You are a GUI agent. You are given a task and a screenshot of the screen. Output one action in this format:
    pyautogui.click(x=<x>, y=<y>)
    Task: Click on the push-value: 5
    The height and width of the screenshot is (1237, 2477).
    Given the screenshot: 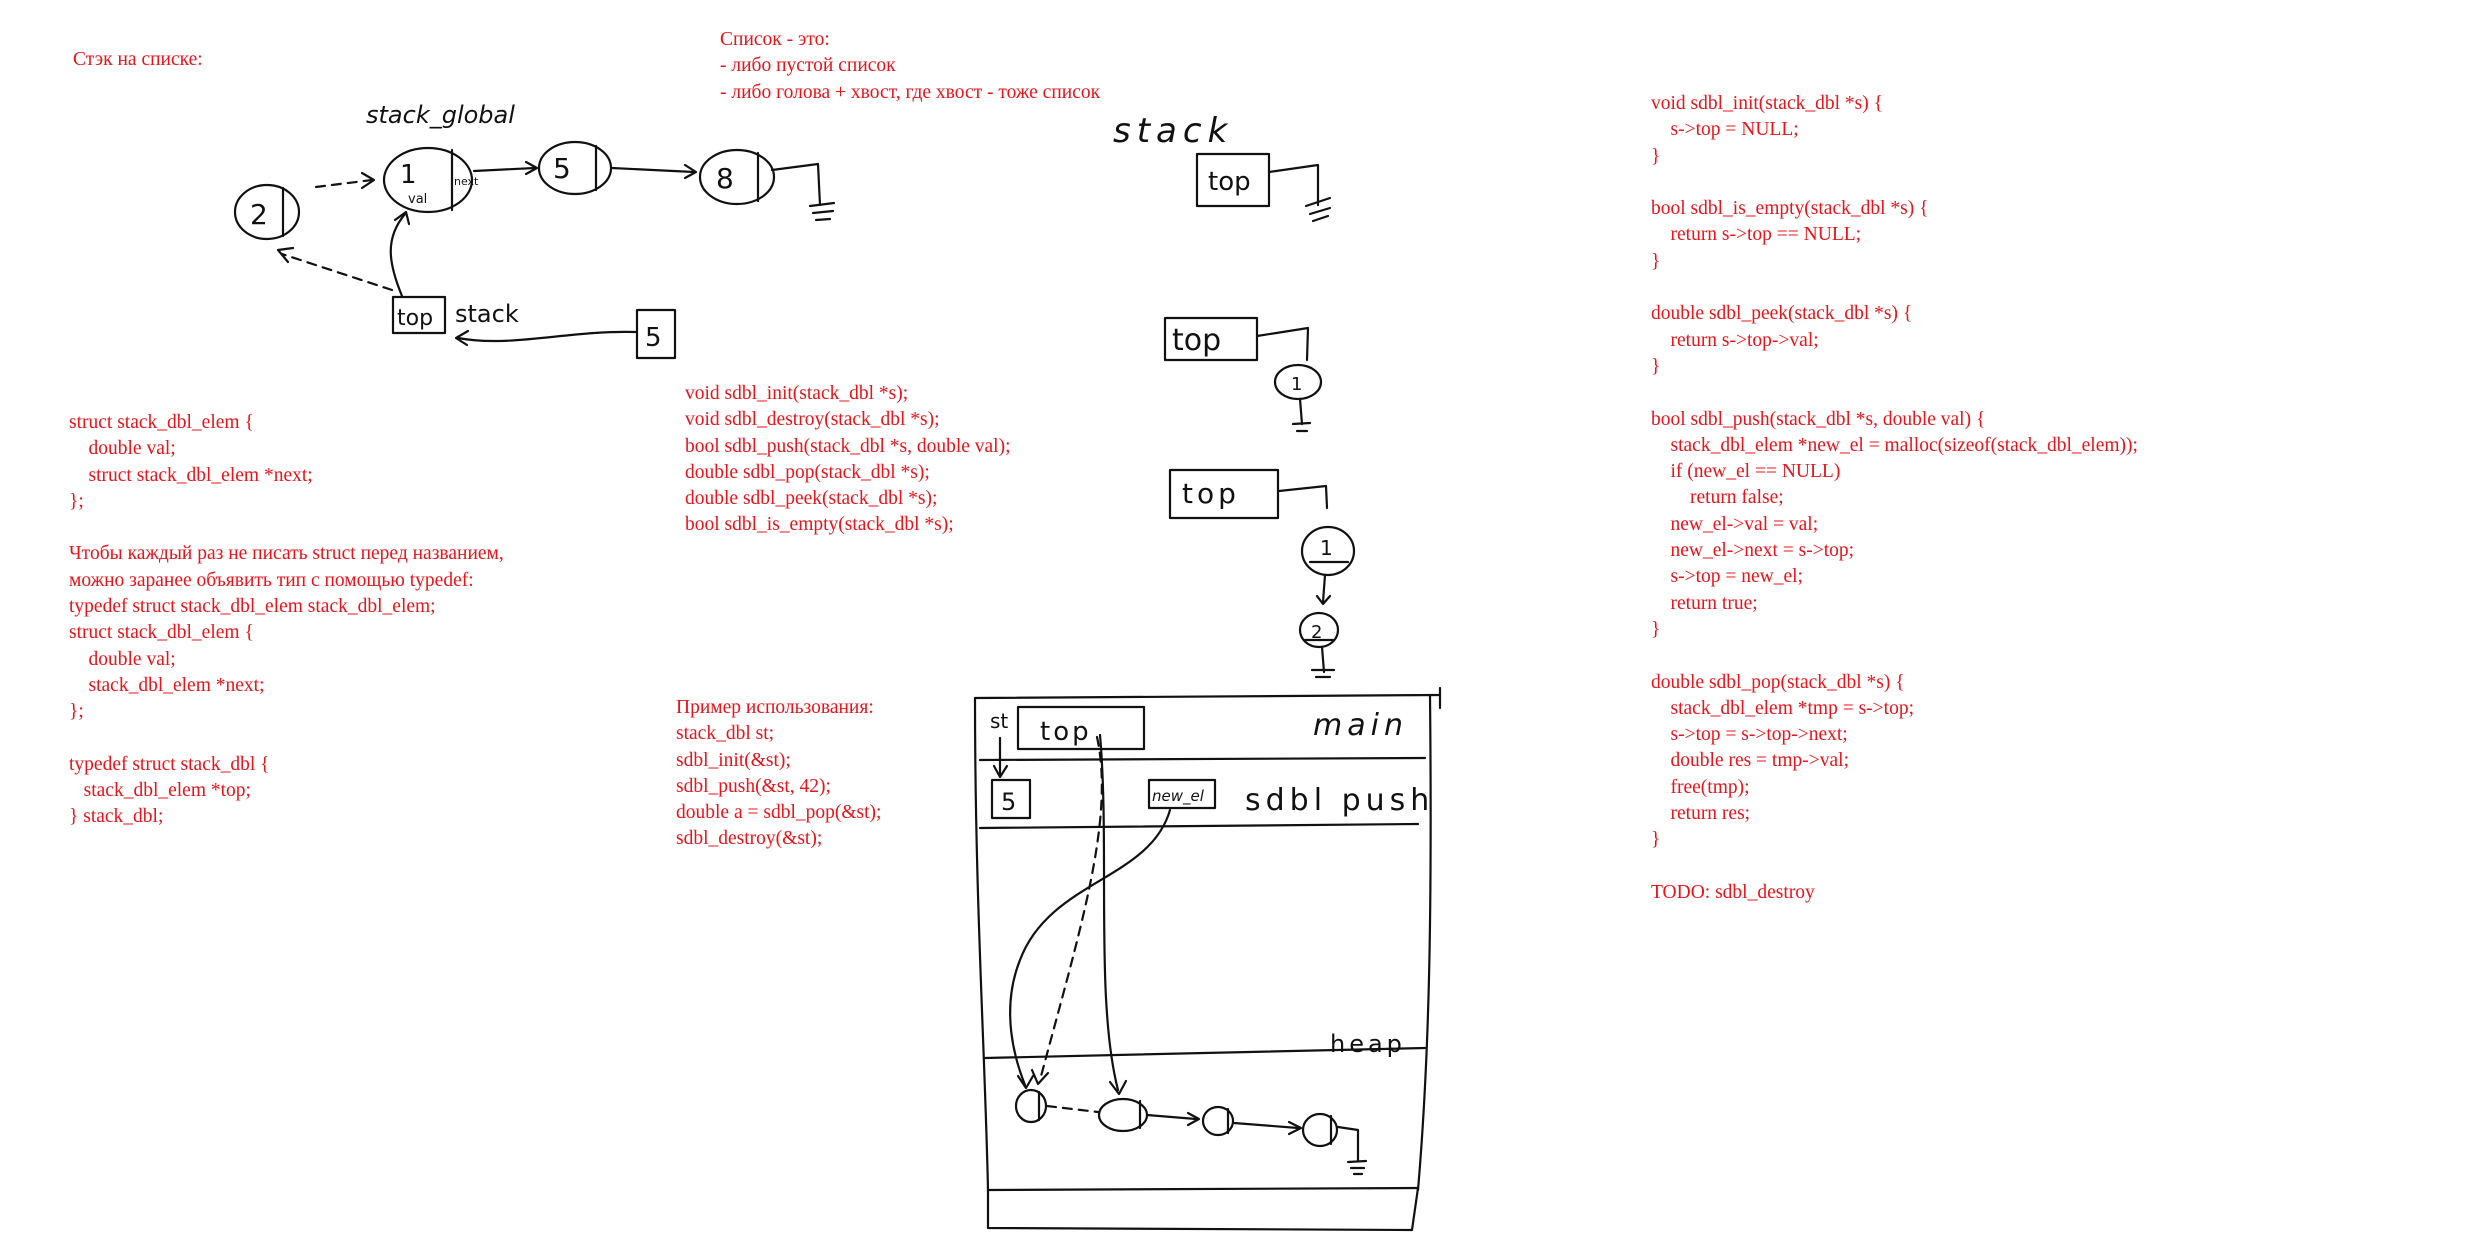 What is the action you would take?
    pyautogui.click(x=653, y=338)
    